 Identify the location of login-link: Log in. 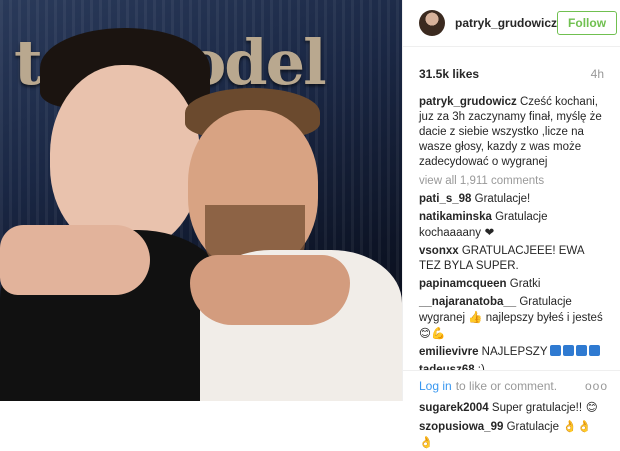
(435, 386).